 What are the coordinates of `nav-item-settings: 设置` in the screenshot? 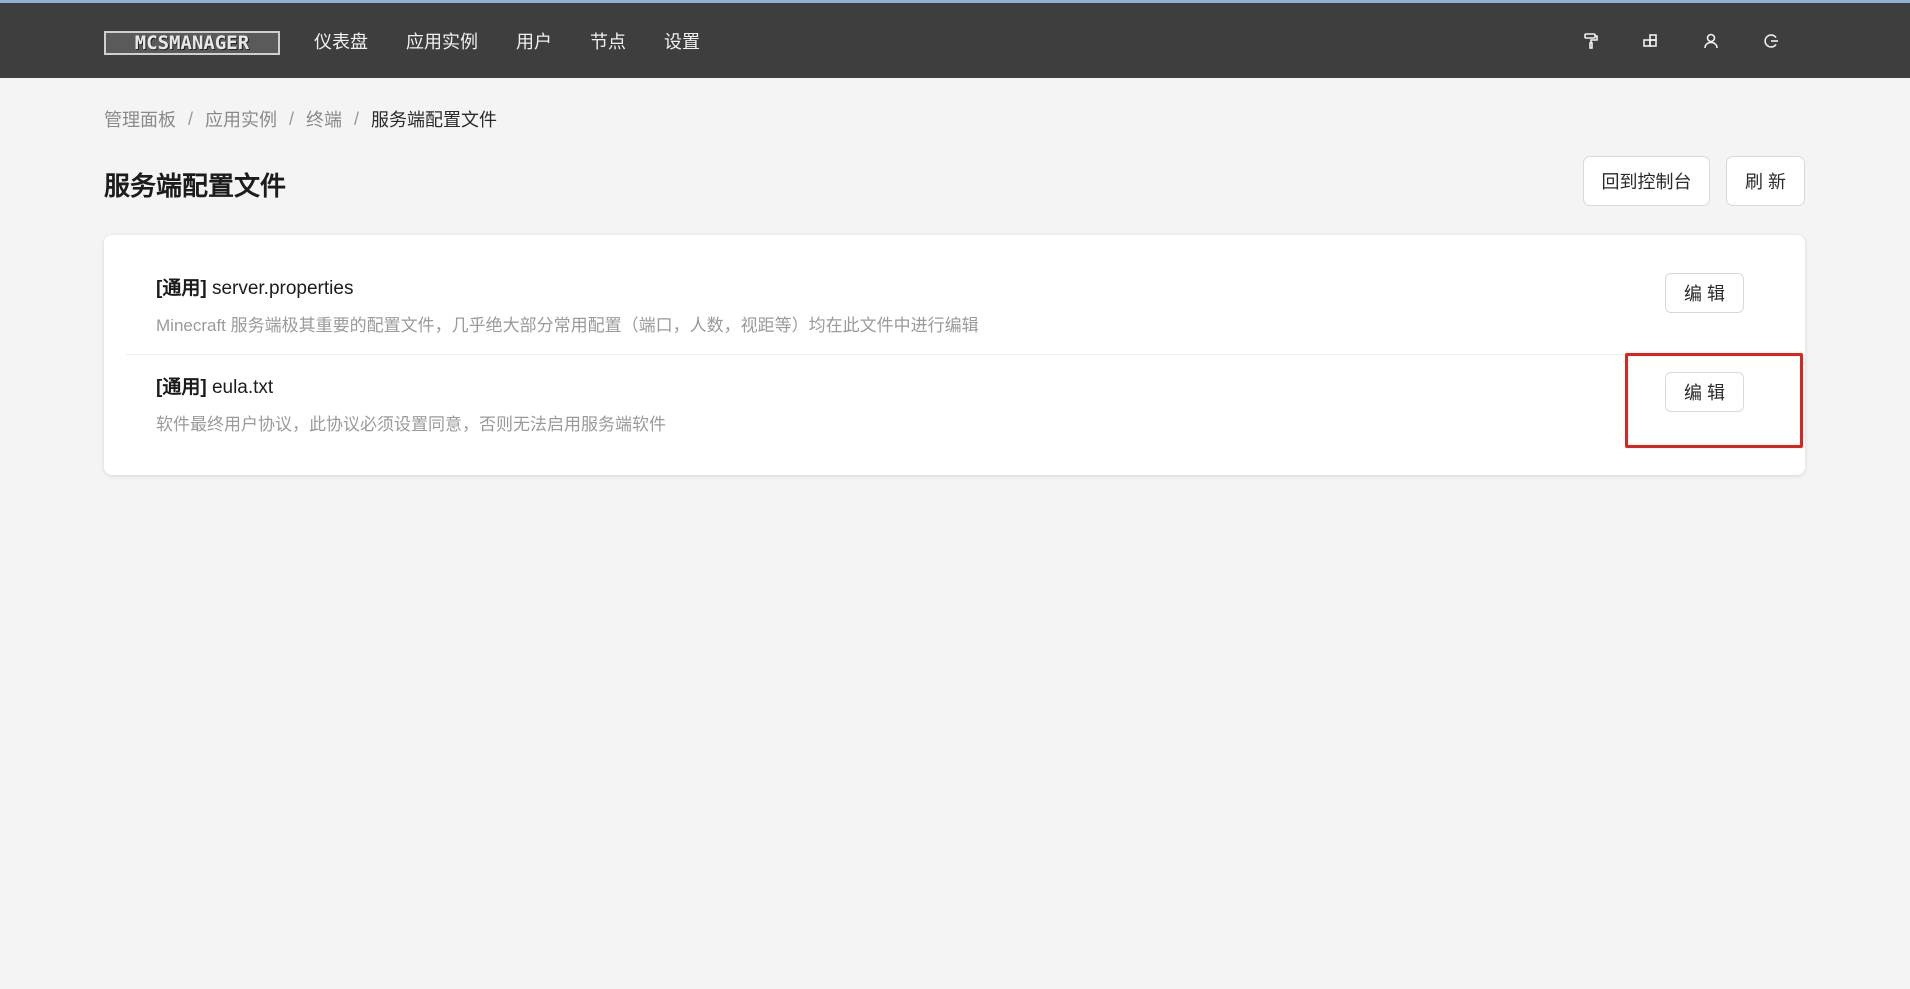 It's located at (682, 42).